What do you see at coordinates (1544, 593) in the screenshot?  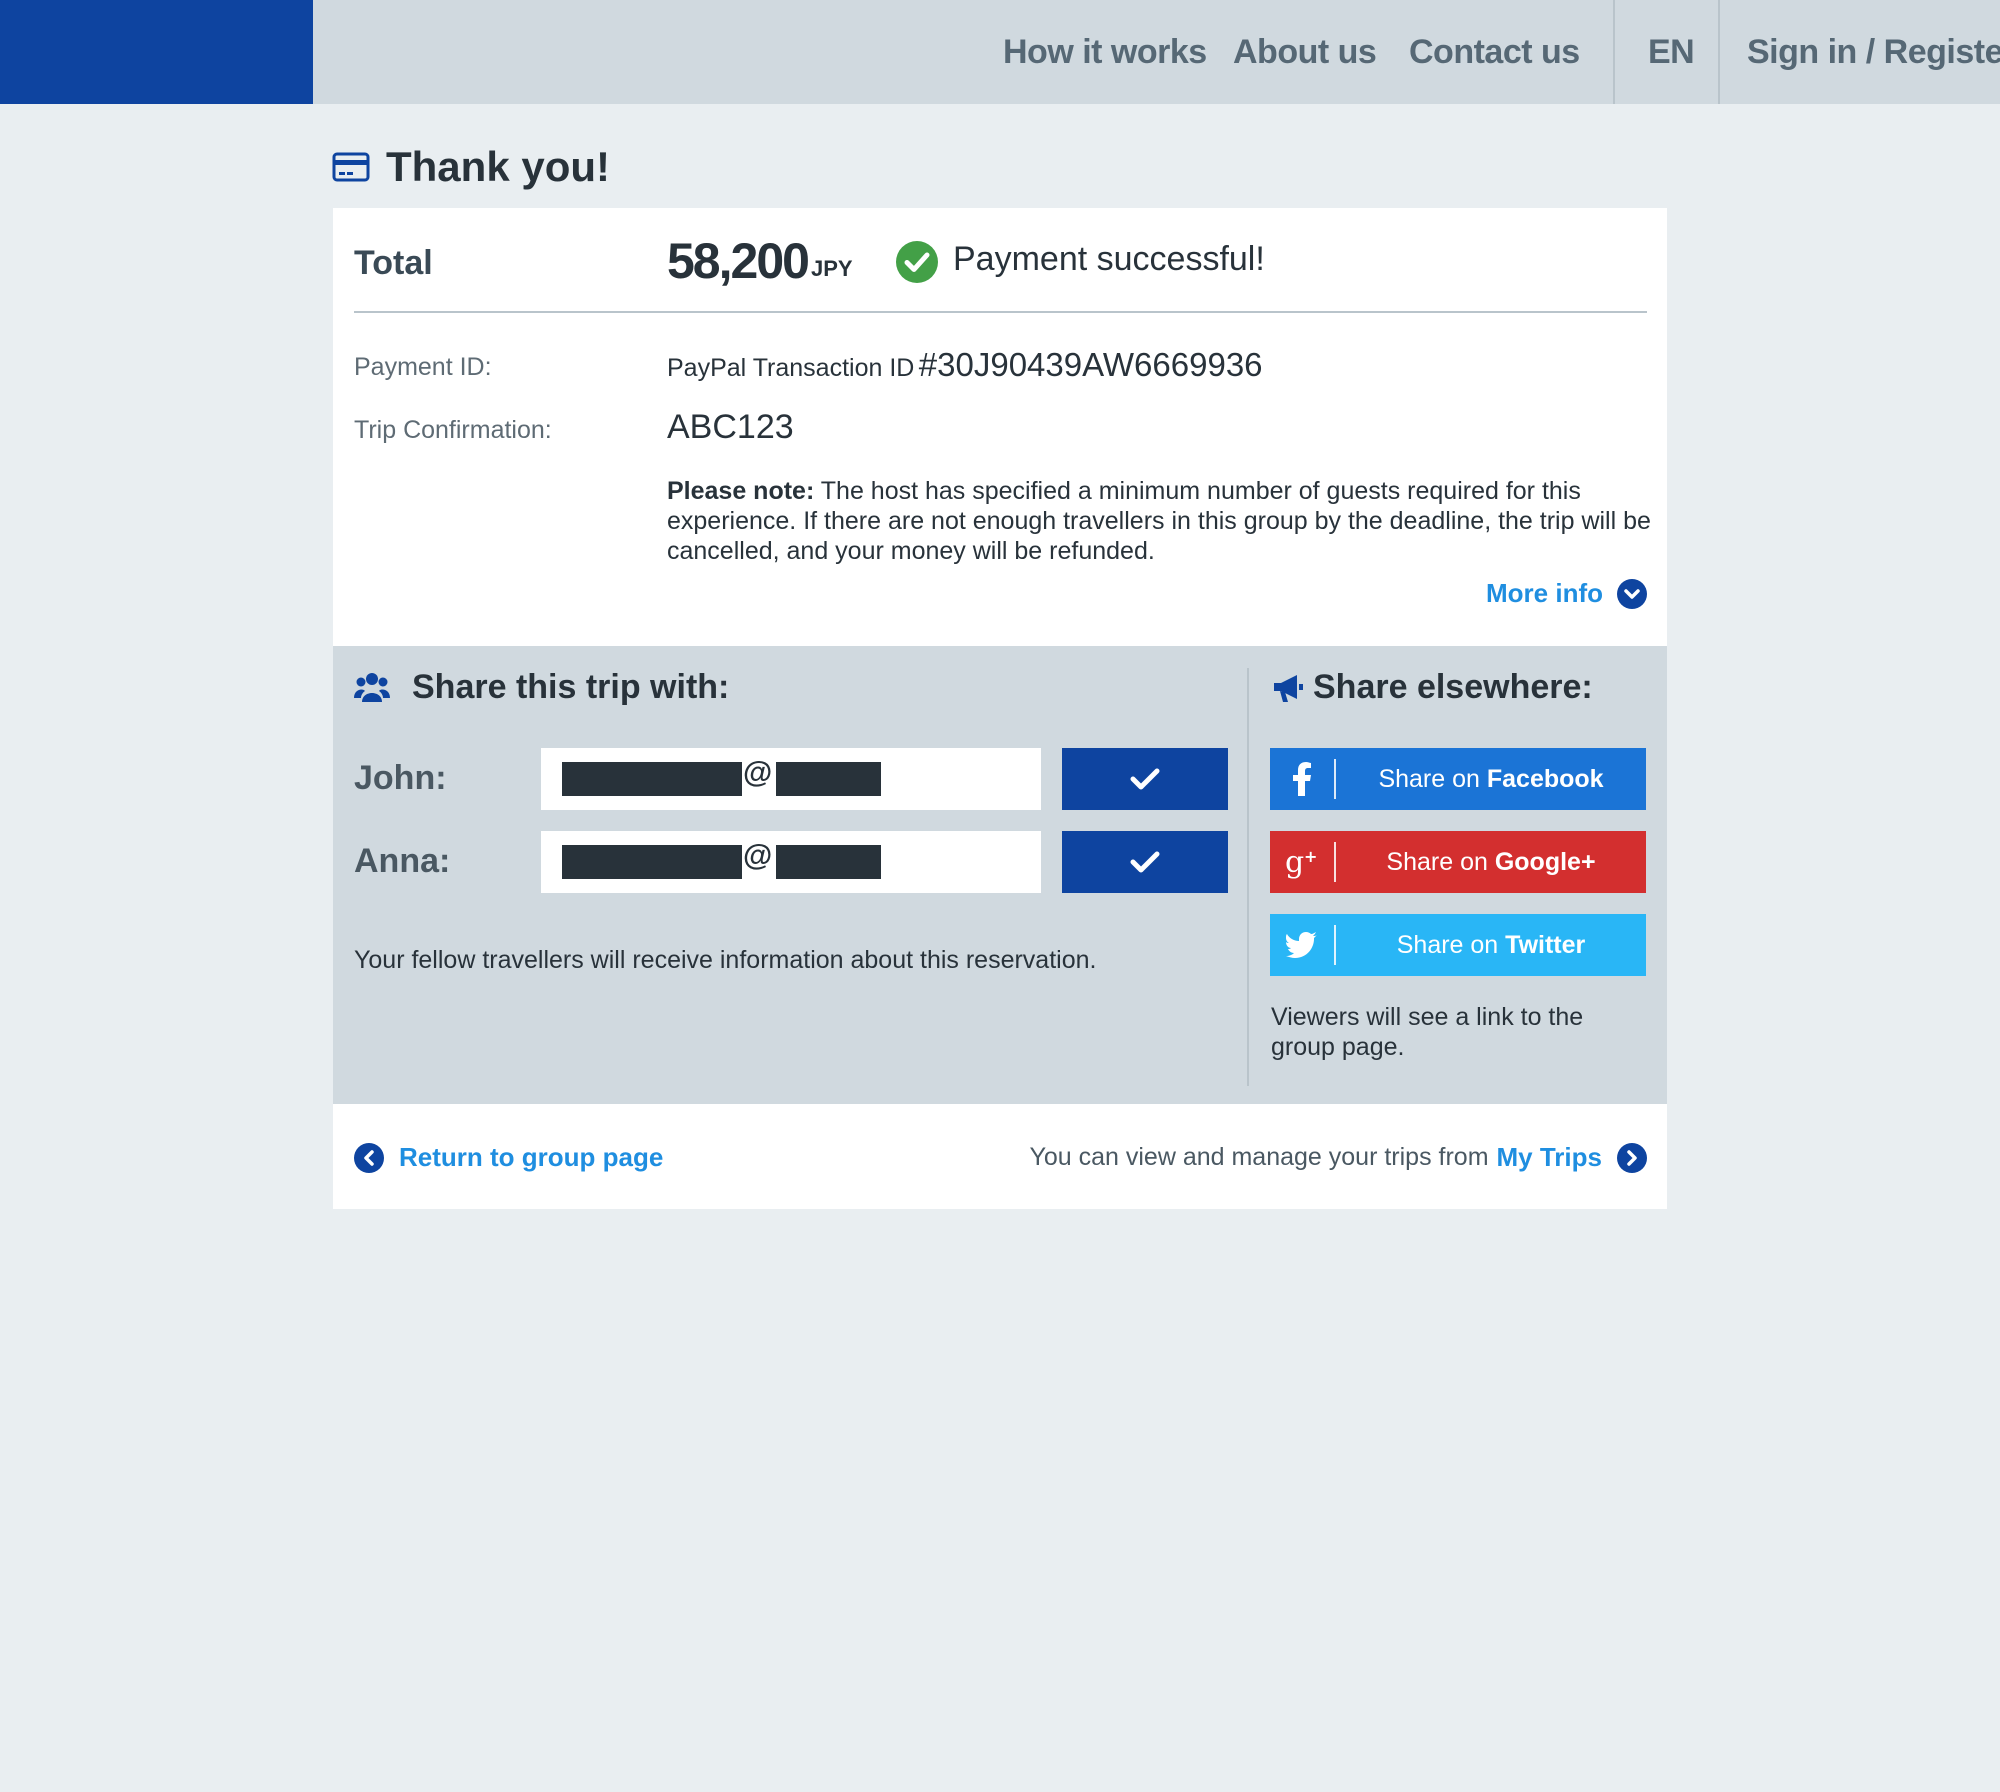 I see `more-info-label: More info` at bounding box center [1544, 593].